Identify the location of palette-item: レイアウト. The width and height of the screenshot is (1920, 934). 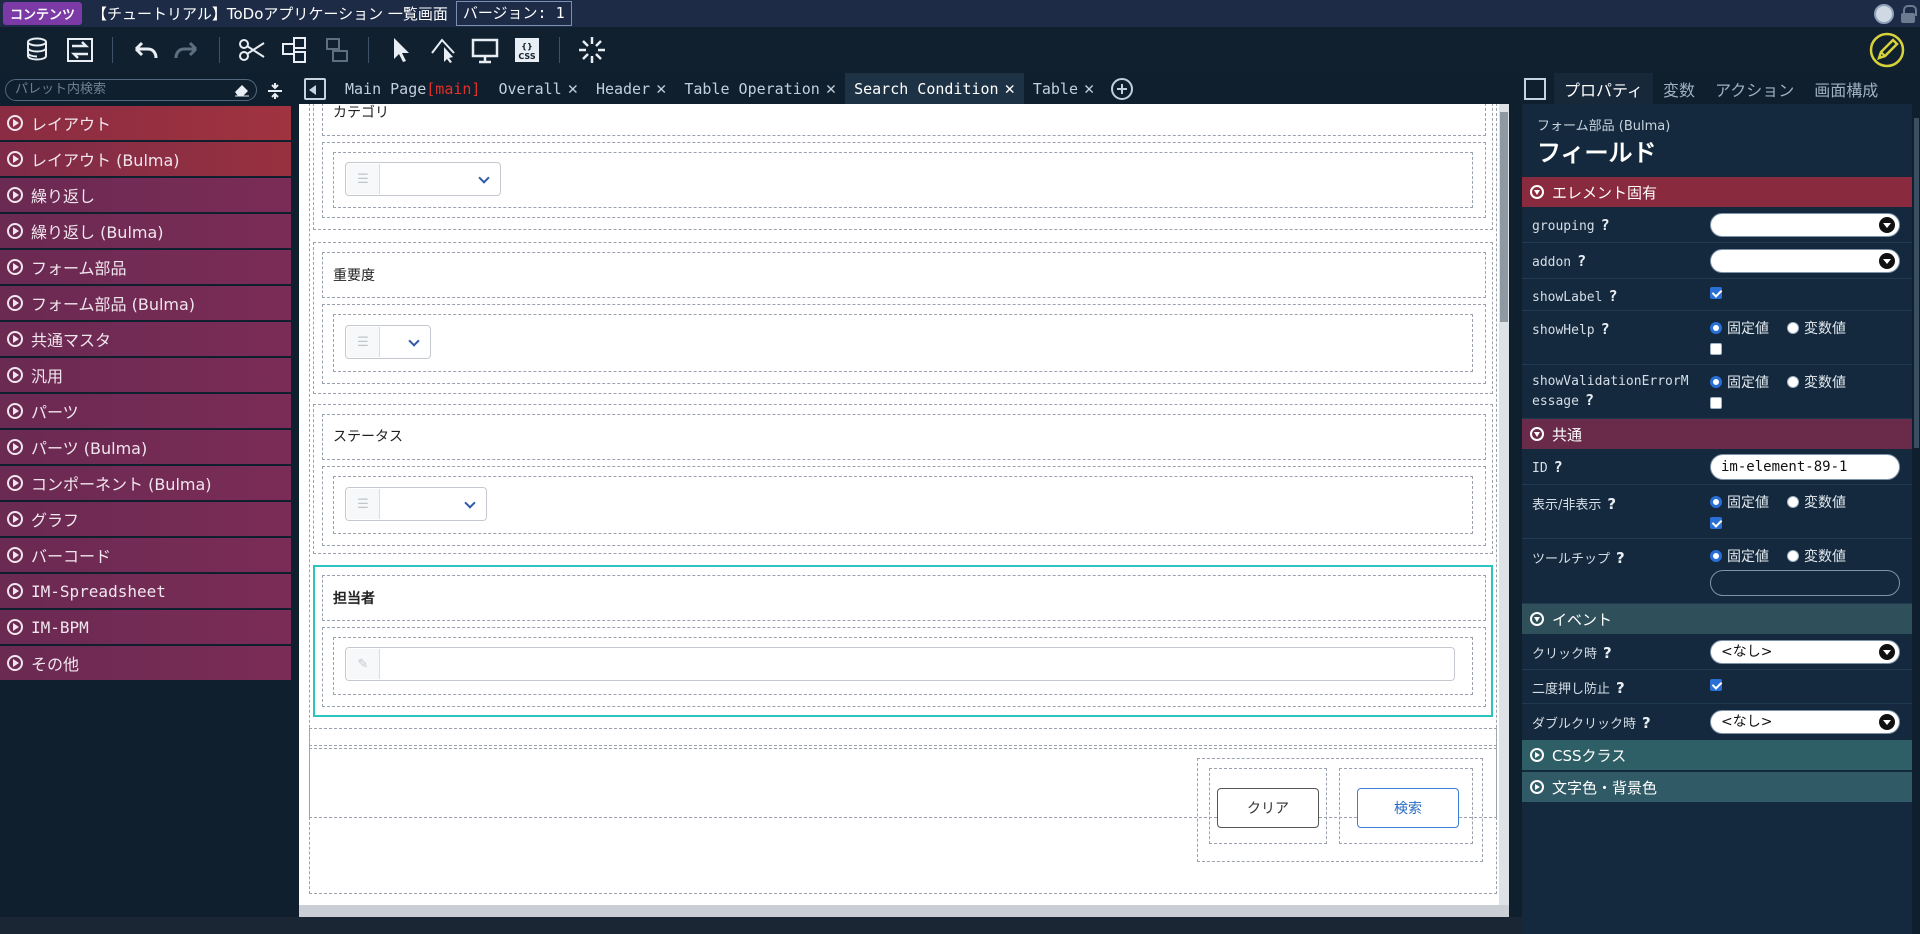
(145, 123).